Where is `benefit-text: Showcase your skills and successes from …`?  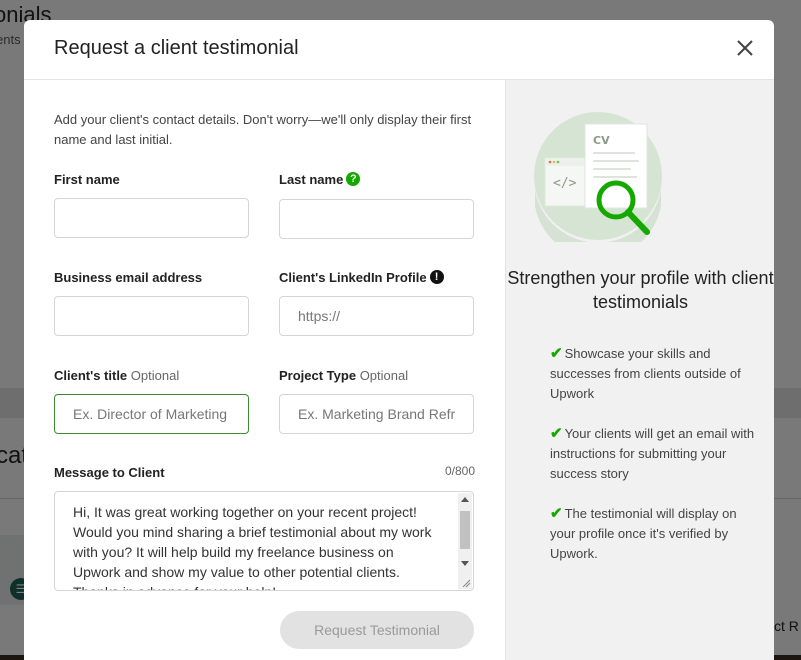 benefit-text: Showcase your skills and successes from … is located at coordinates (645, 373).